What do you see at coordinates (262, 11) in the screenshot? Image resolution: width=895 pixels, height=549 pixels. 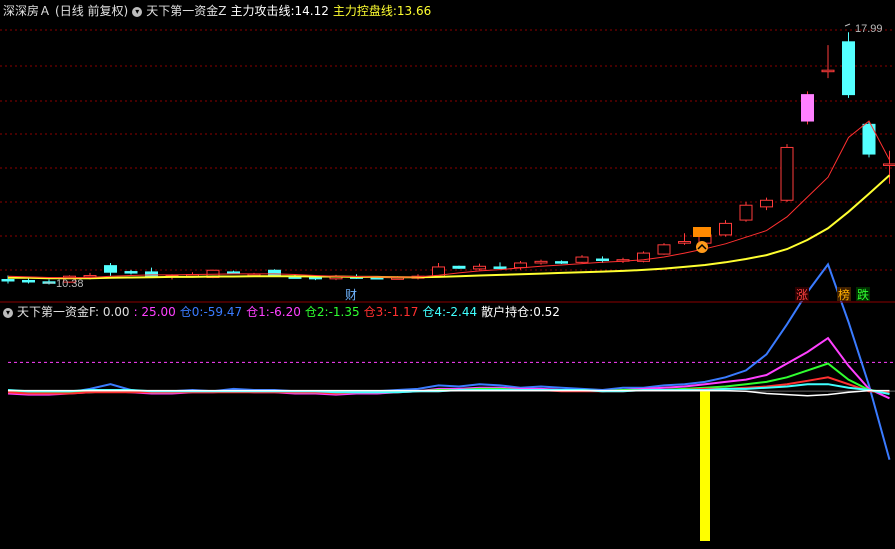 I see `attack-line-label: 主力攻击线:` at bounding box center [262, 11].